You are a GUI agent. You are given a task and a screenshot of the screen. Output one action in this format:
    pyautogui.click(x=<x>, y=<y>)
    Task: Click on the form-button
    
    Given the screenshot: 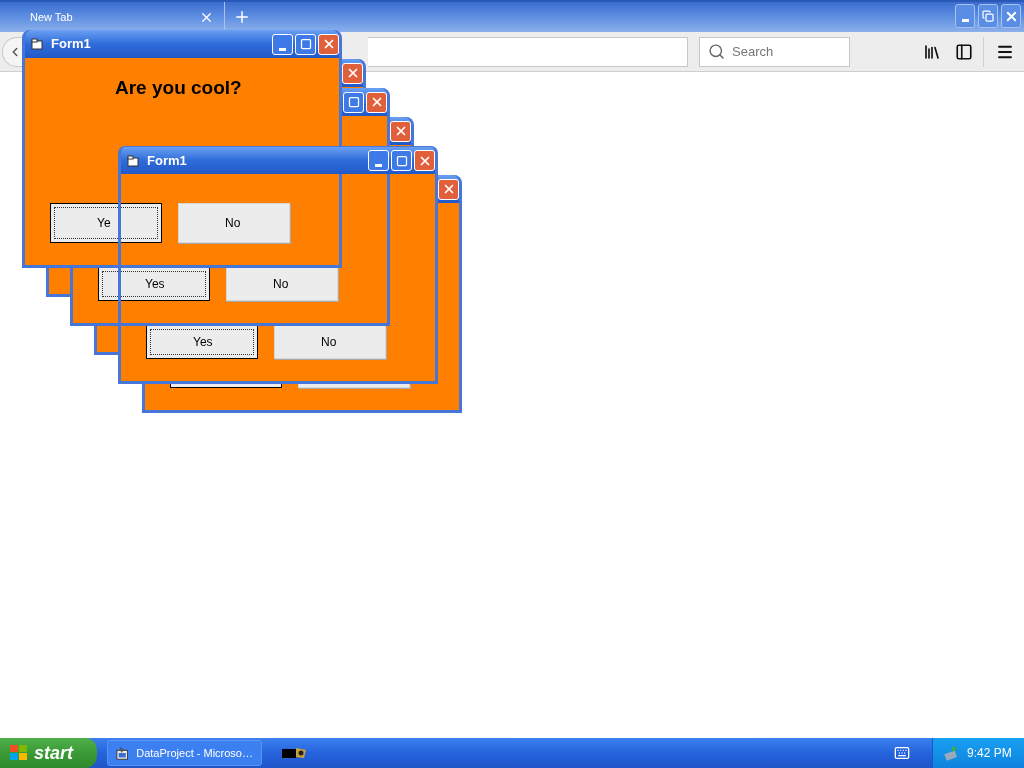 What is the action you would take?
    pyautogui.click(x=226, y=386)
    